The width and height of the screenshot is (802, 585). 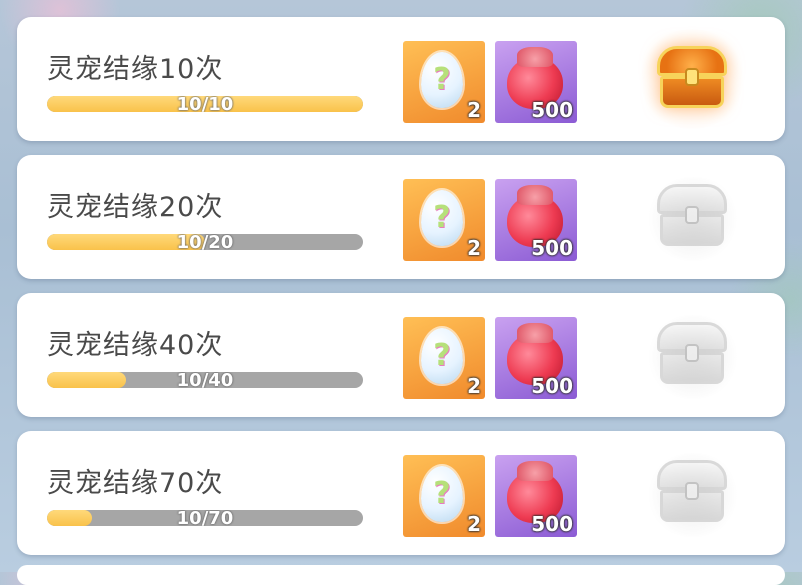 I want to click on progress-text: 10/40, so click(x=205, y=380).